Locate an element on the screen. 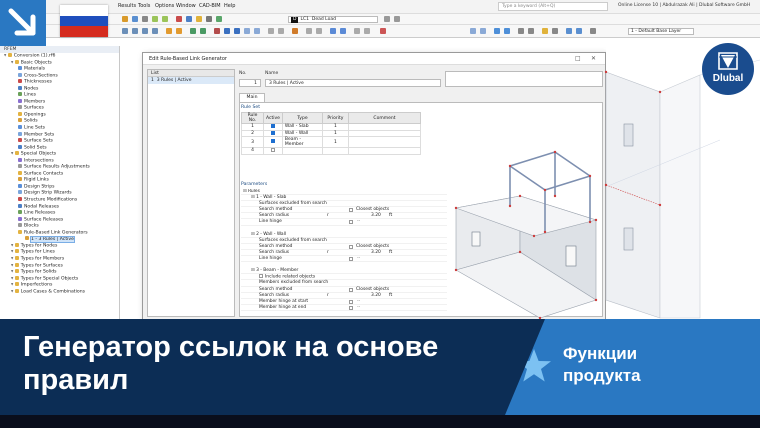 This screenshot has width=760, height=428. feature-panel: Функции продукта is located at coordinates (632, 367).